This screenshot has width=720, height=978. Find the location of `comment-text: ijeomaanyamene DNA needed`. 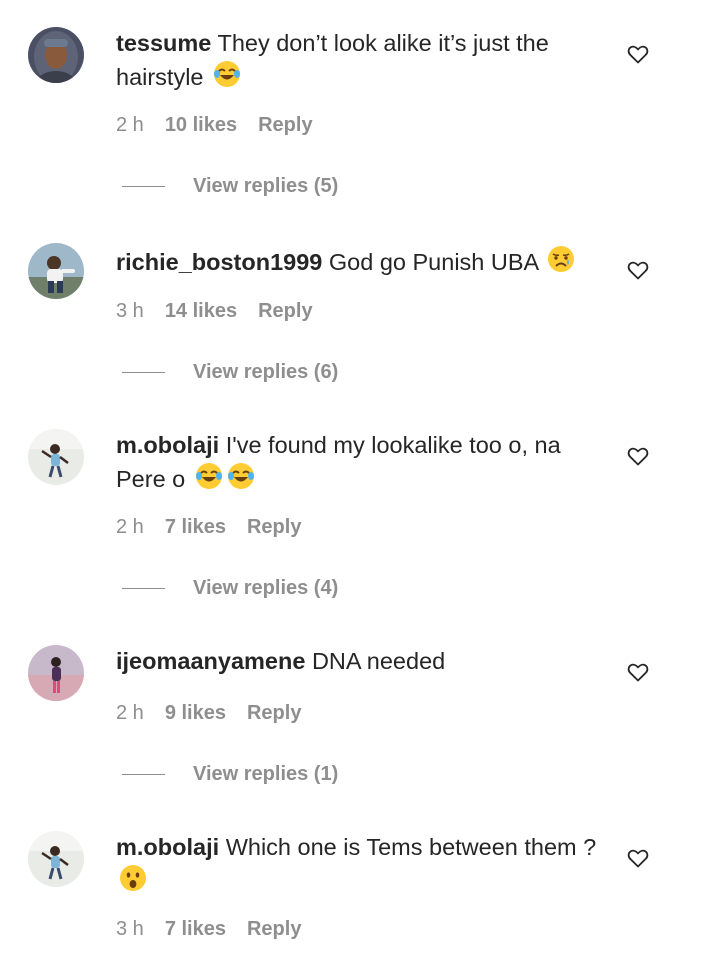

comment-text: ijeomaanyamene DNA needed is located at coordinates (361, 661).